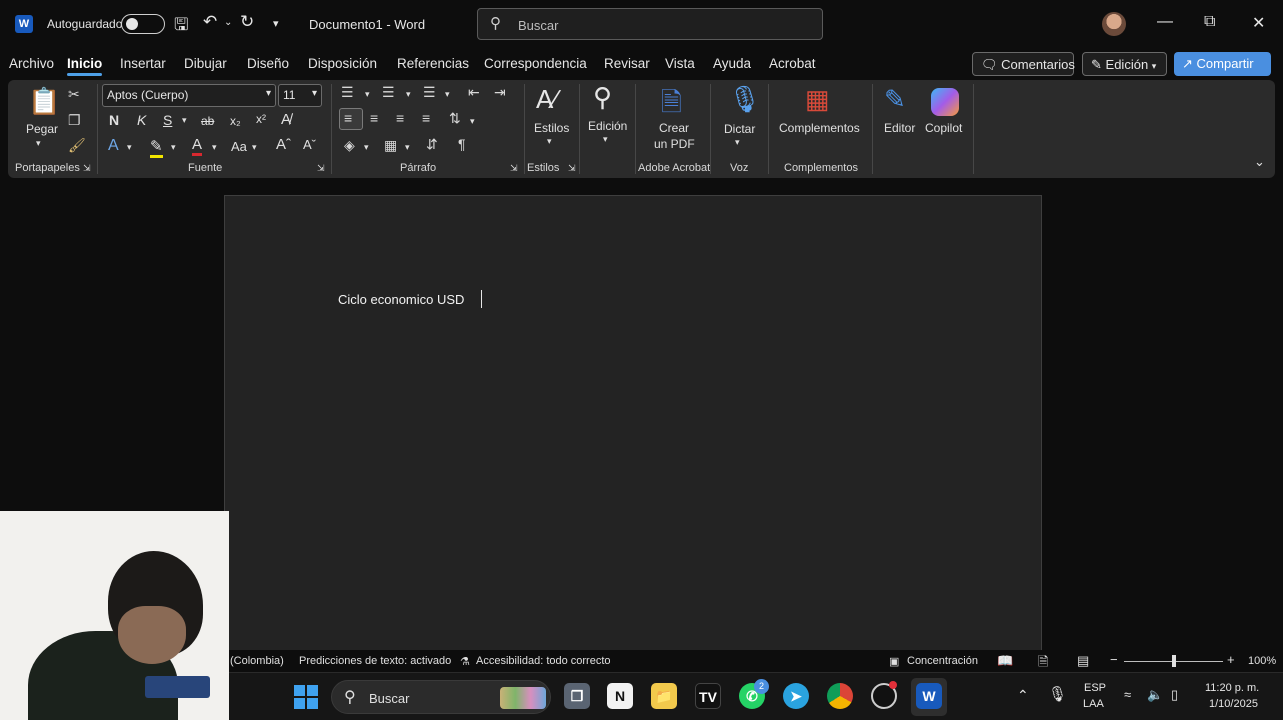  Describe the element at coordinates (42, 129) in the screenshot. I see `paste-label: Pegar` at that location.